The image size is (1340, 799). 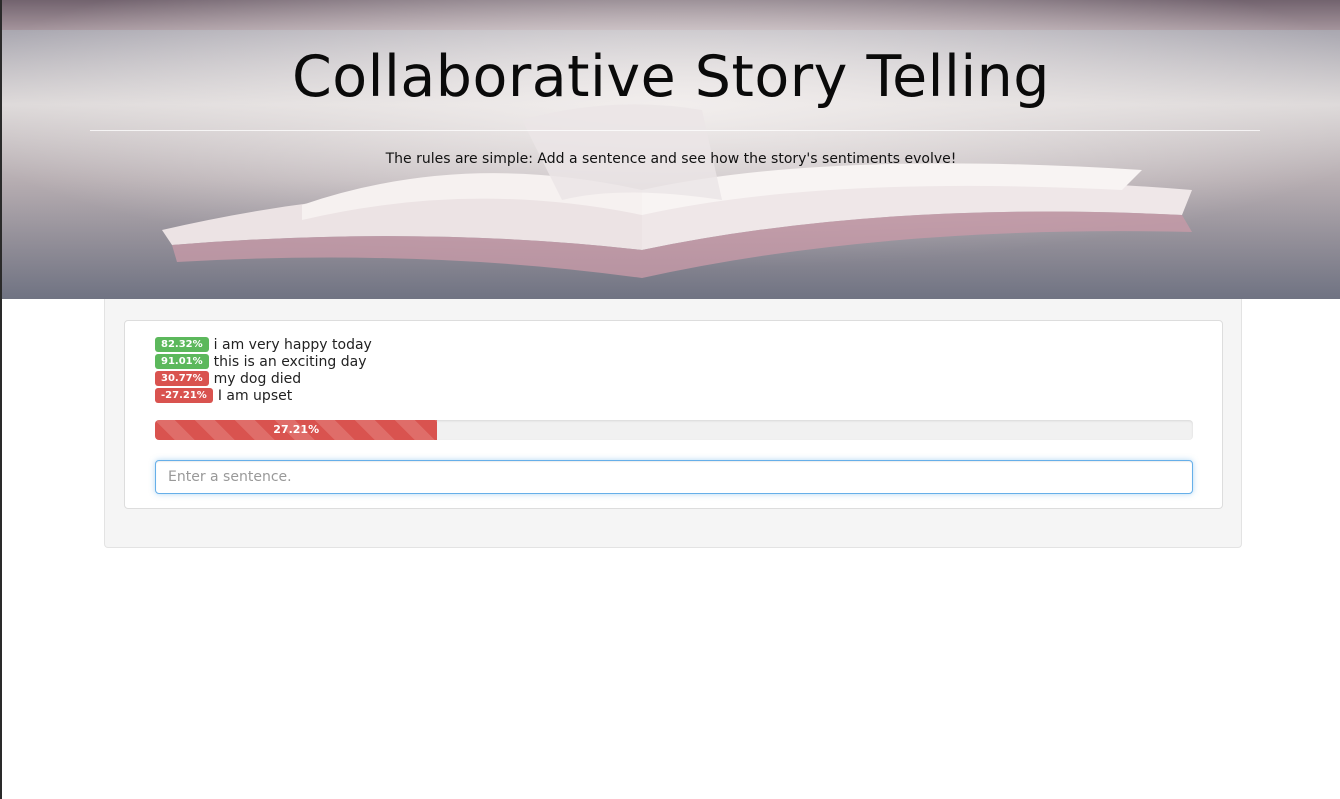 I want to click on sentiment-progress-bar: 27.21%, so click(x=296, y=430).